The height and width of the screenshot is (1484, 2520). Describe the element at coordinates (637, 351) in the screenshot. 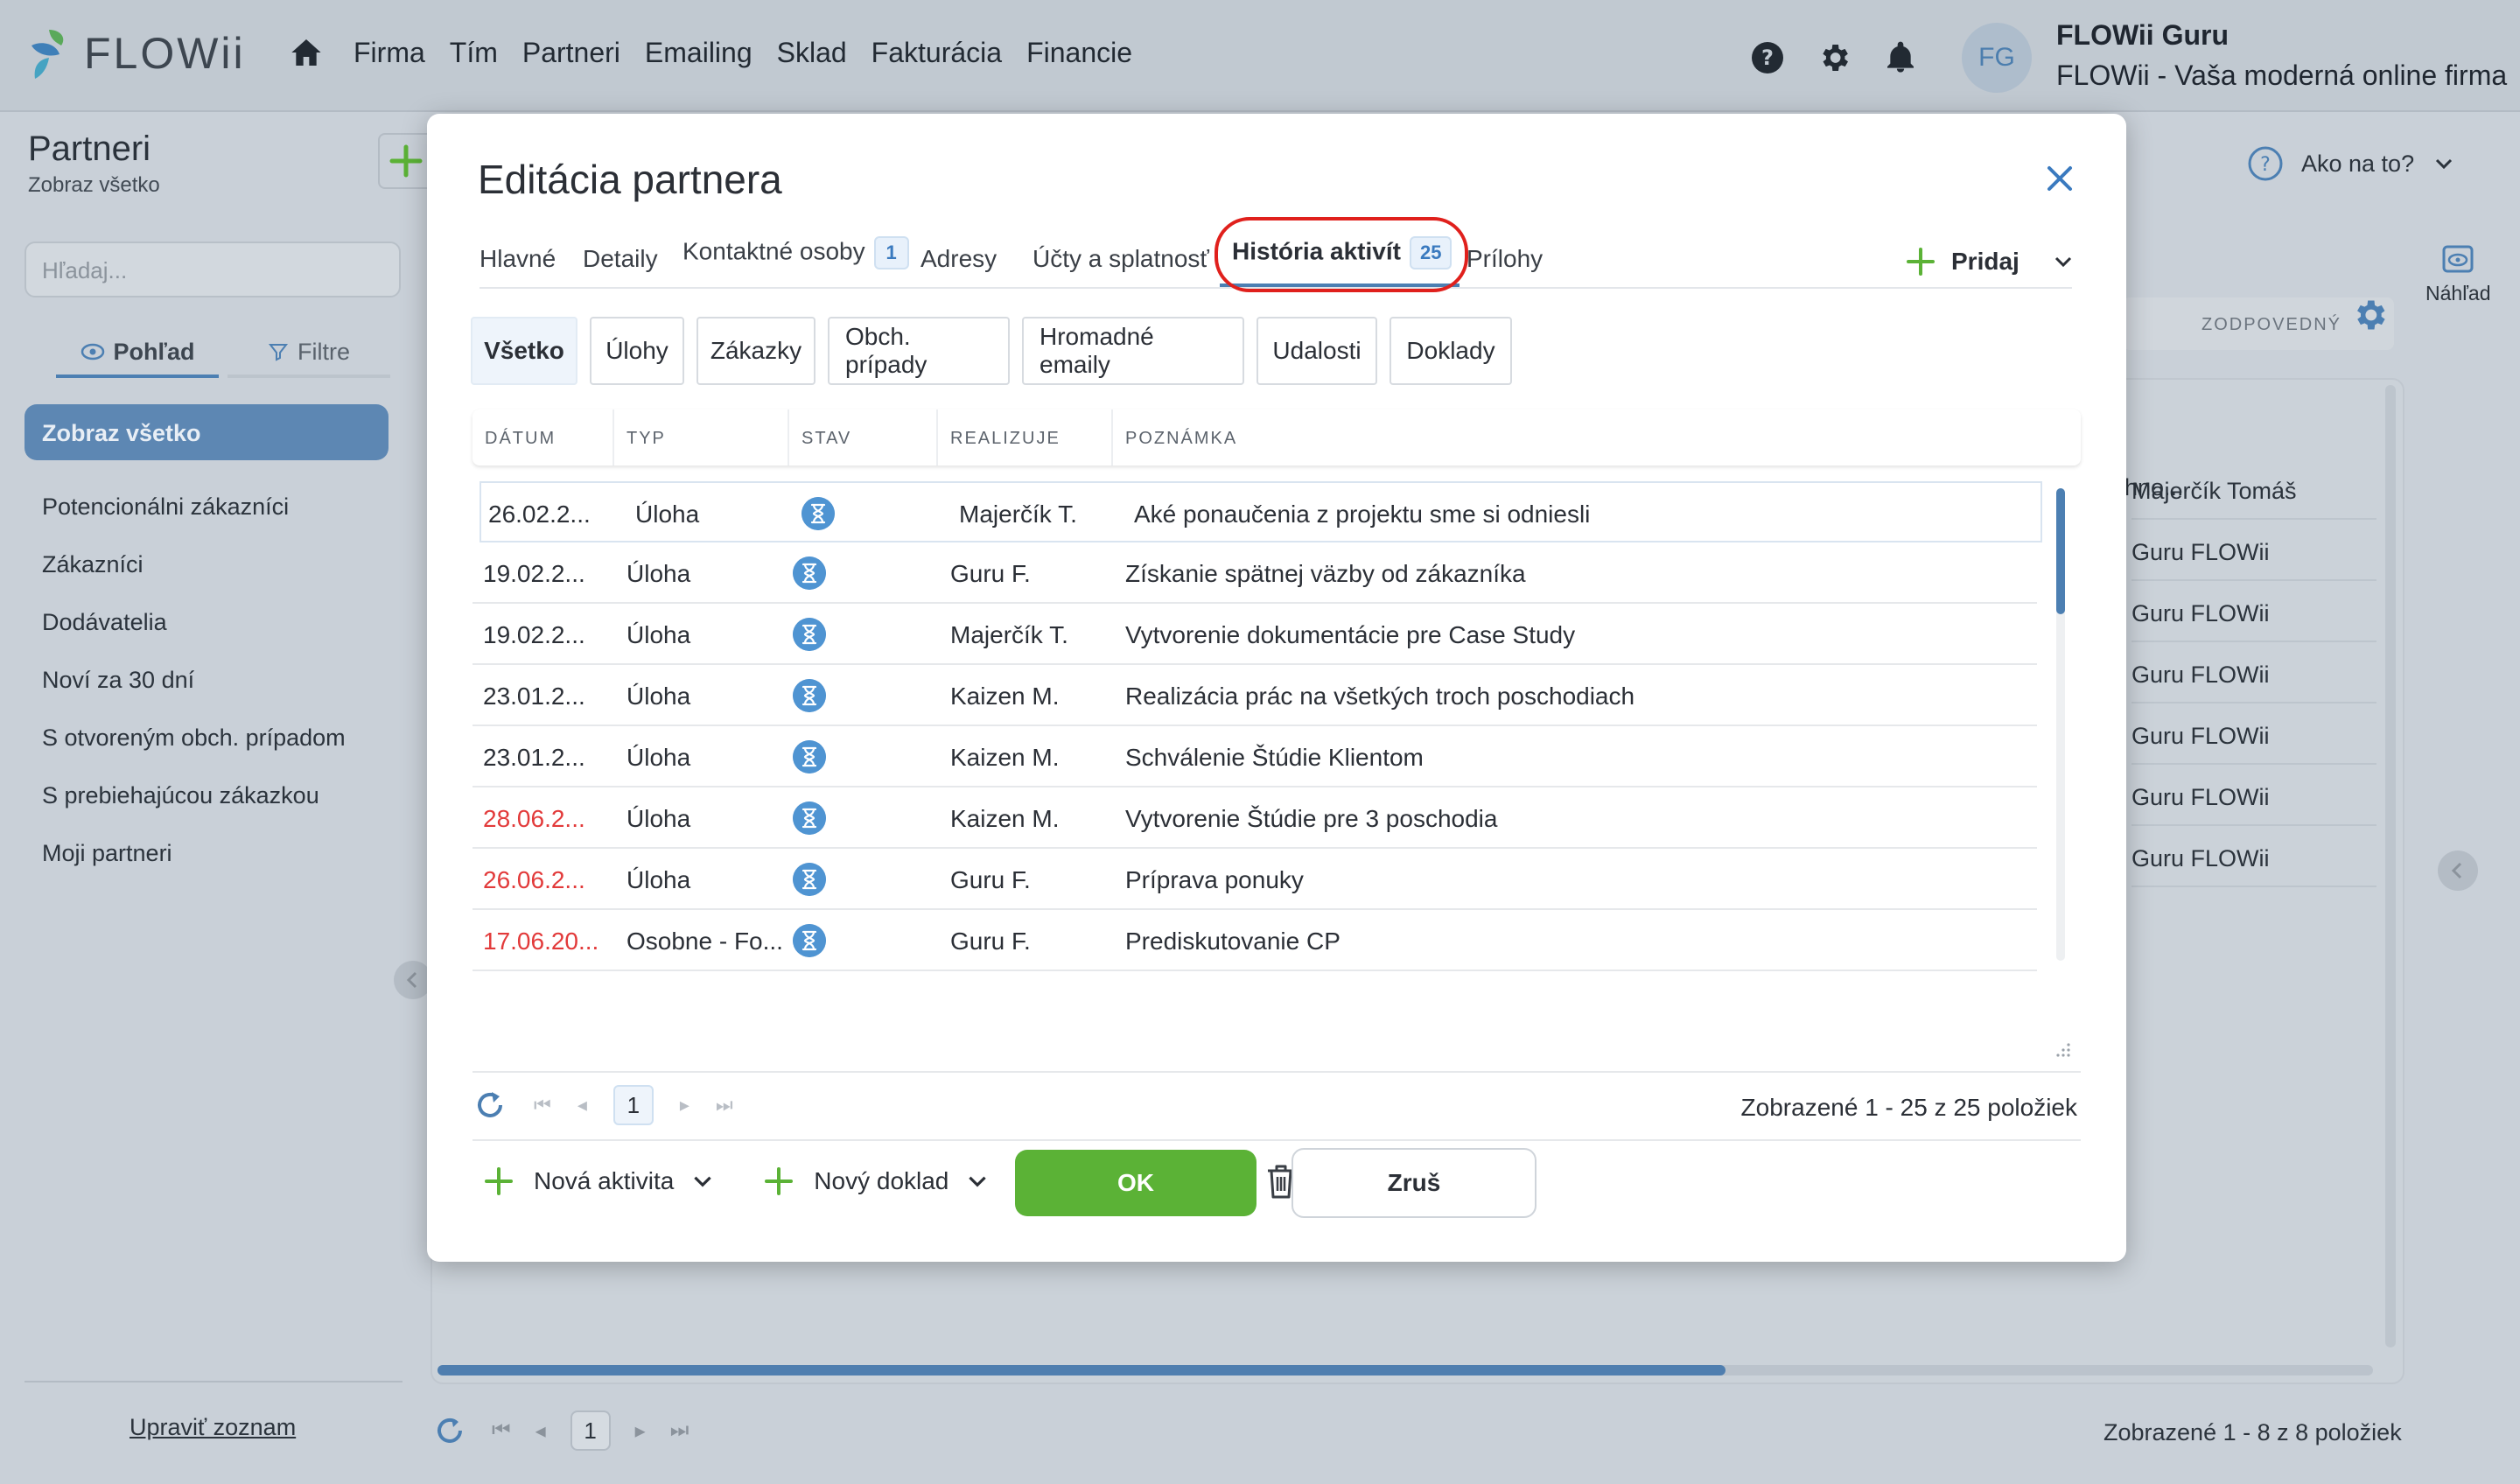

I see `filter-tasks-button: Úlohy` at that location.